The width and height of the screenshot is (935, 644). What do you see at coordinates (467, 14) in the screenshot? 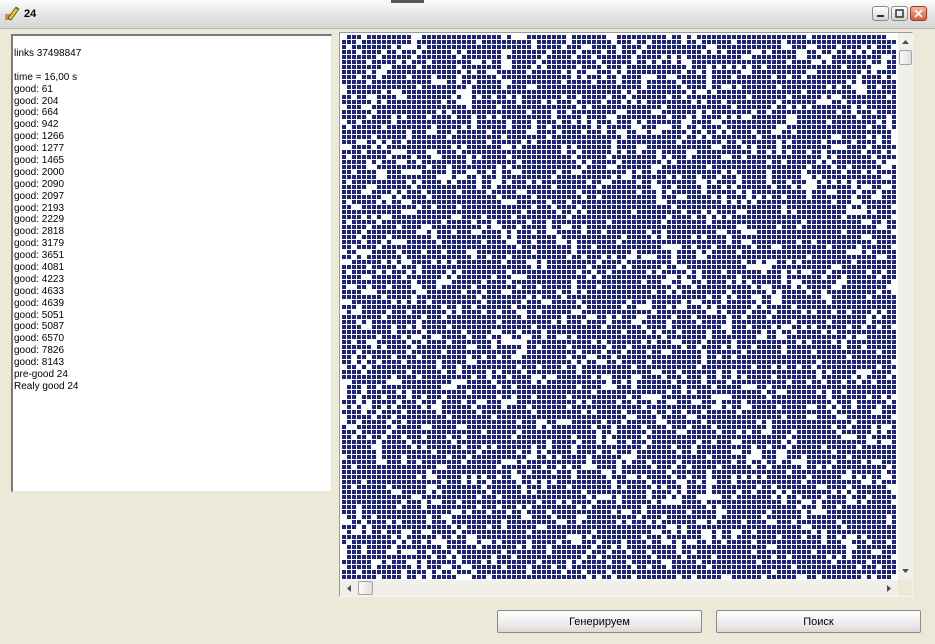
I see `title-bar: 24` at bounding box center [467, 14].